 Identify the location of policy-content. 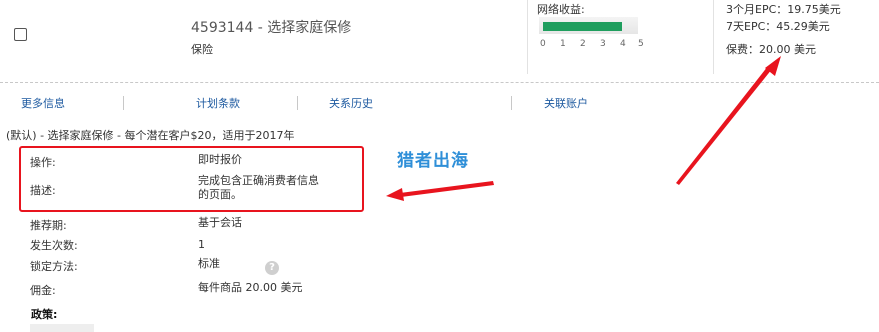
(62, 328).